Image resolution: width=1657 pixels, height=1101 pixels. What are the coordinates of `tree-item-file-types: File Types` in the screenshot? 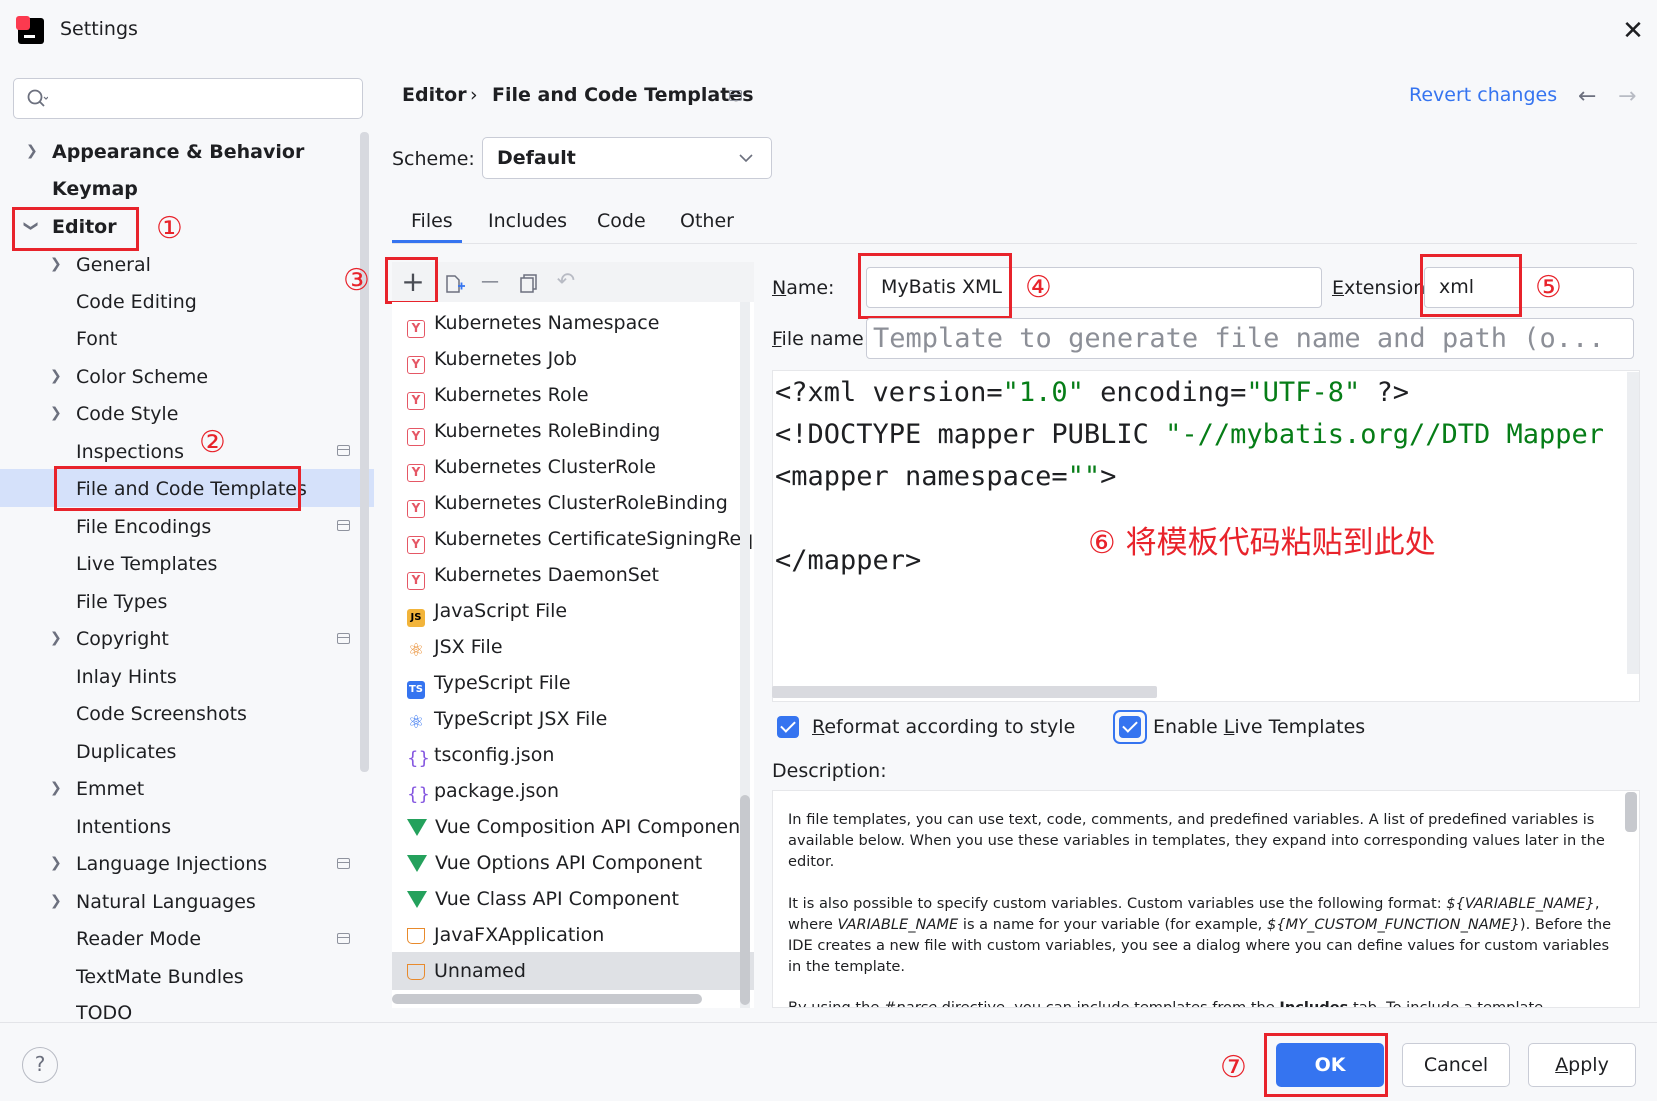 It's located at (121, 602).